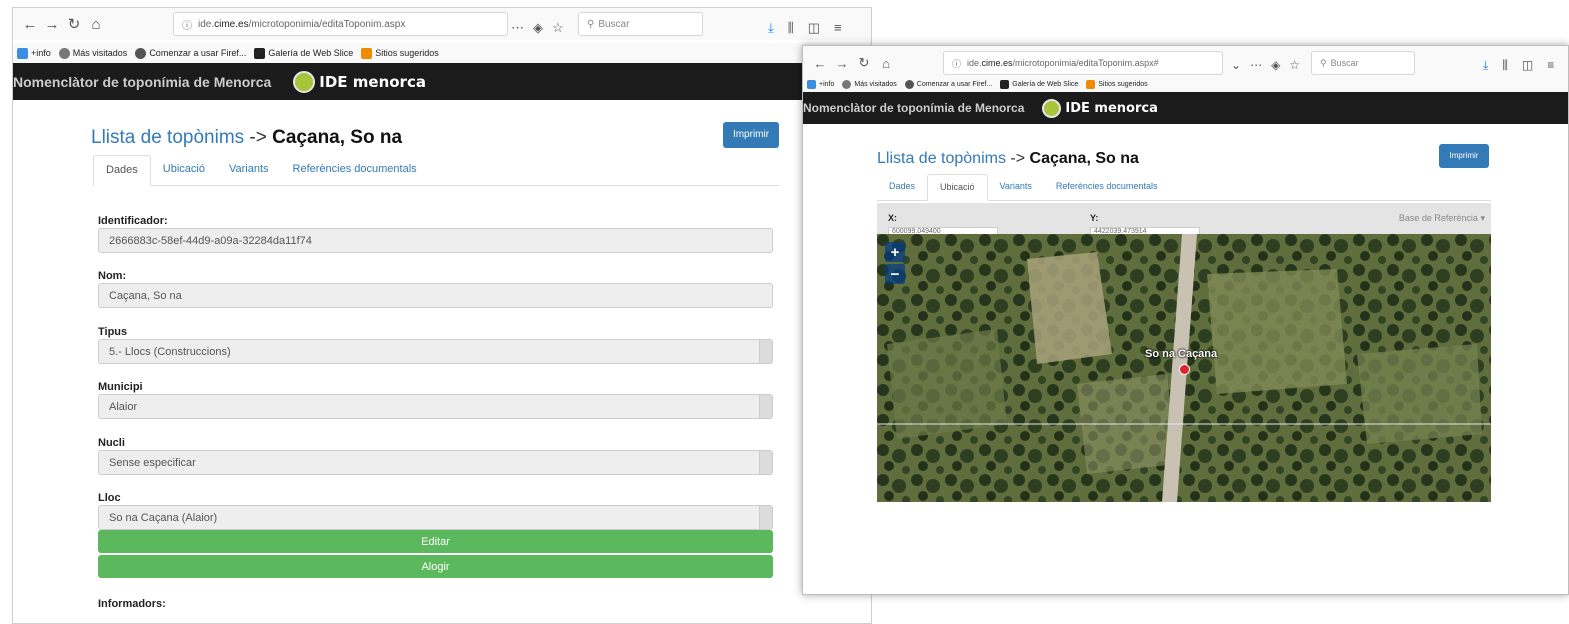 The image size is (1569, 624). I want to click on bookmark-icon, so click(811, 84).